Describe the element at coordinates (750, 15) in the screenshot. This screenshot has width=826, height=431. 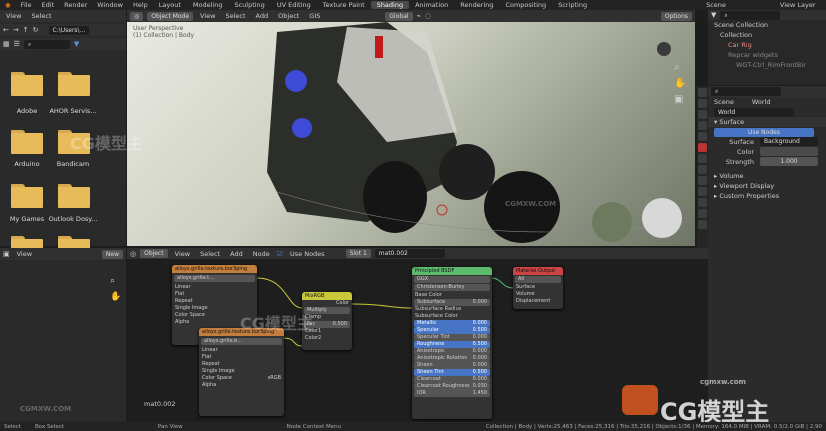
I see `outliner-search: ⌕` at that location.